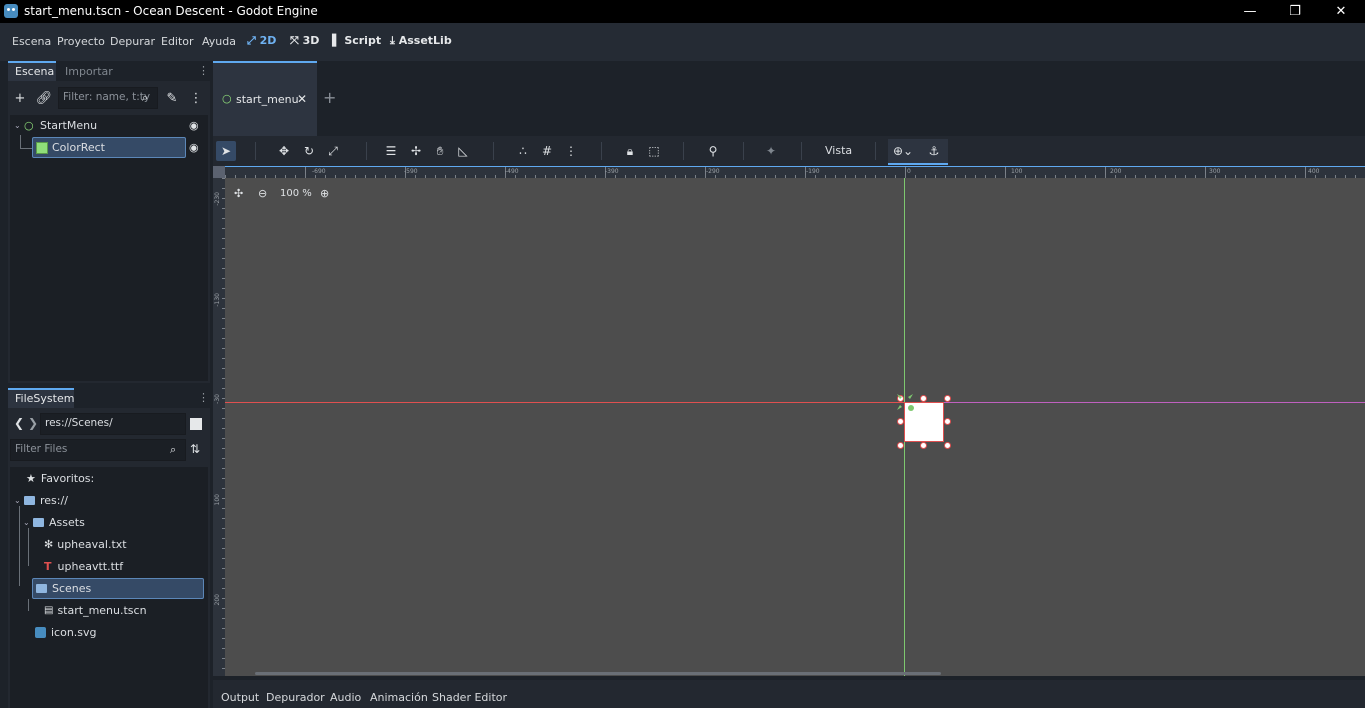  Describe the element at coordinates (172, 98) in the screenshot. I see `attach-script-button: ✎` at that location.